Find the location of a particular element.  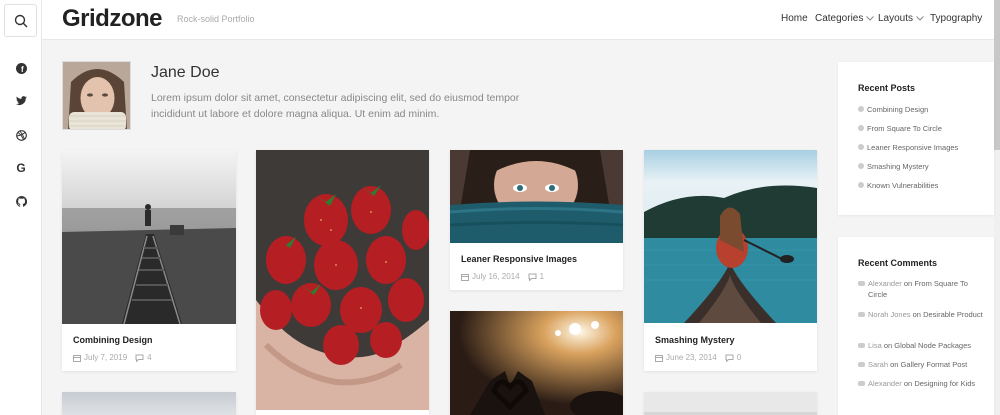

post-meta: June 23, 2014 0 is located at coordinates (698, 357).